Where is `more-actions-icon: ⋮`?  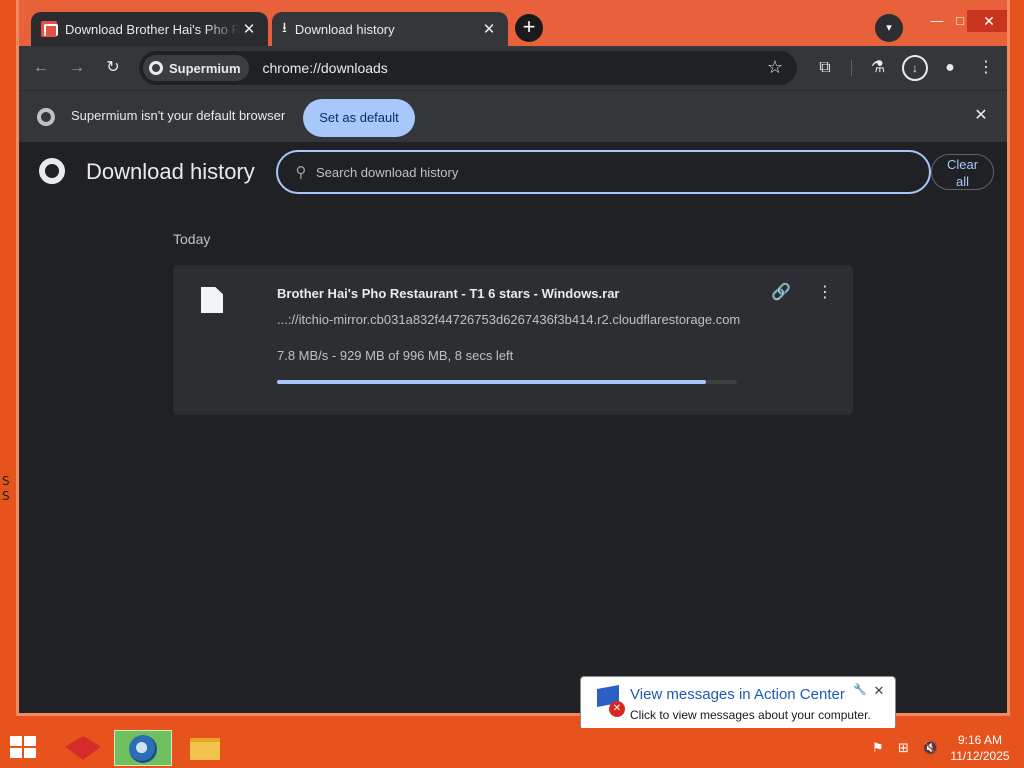 more-actions-icon: ⋮ is located at coordinates (825, 293).